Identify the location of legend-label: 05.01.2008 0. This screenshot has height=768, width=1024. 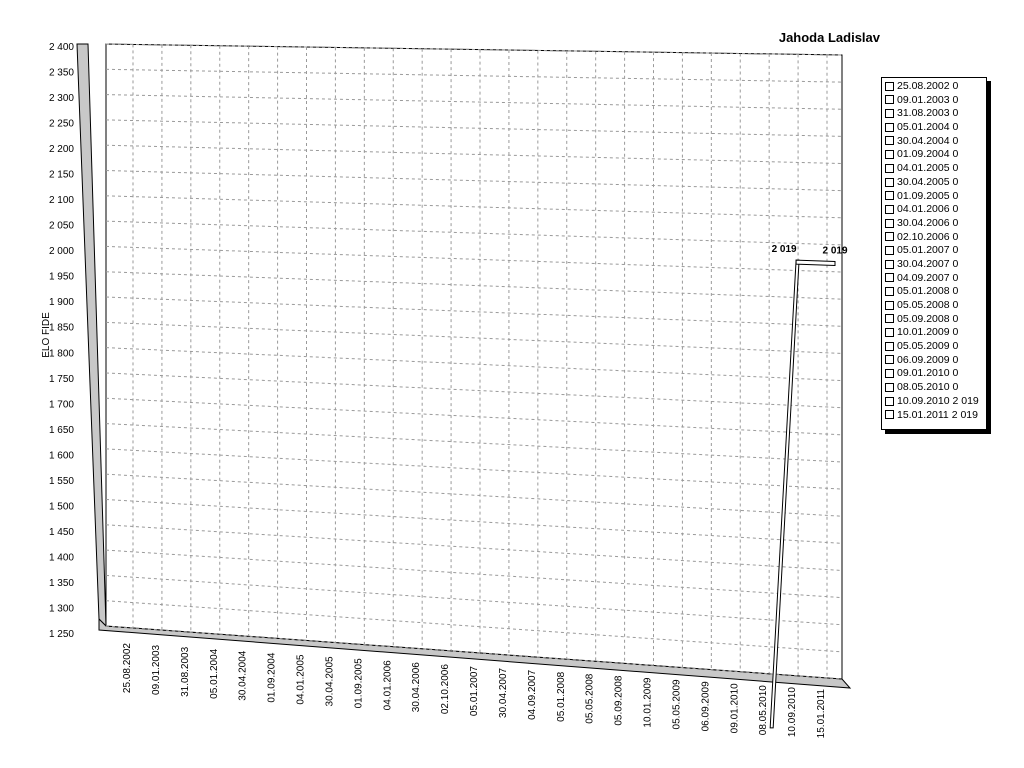
(928, 291).